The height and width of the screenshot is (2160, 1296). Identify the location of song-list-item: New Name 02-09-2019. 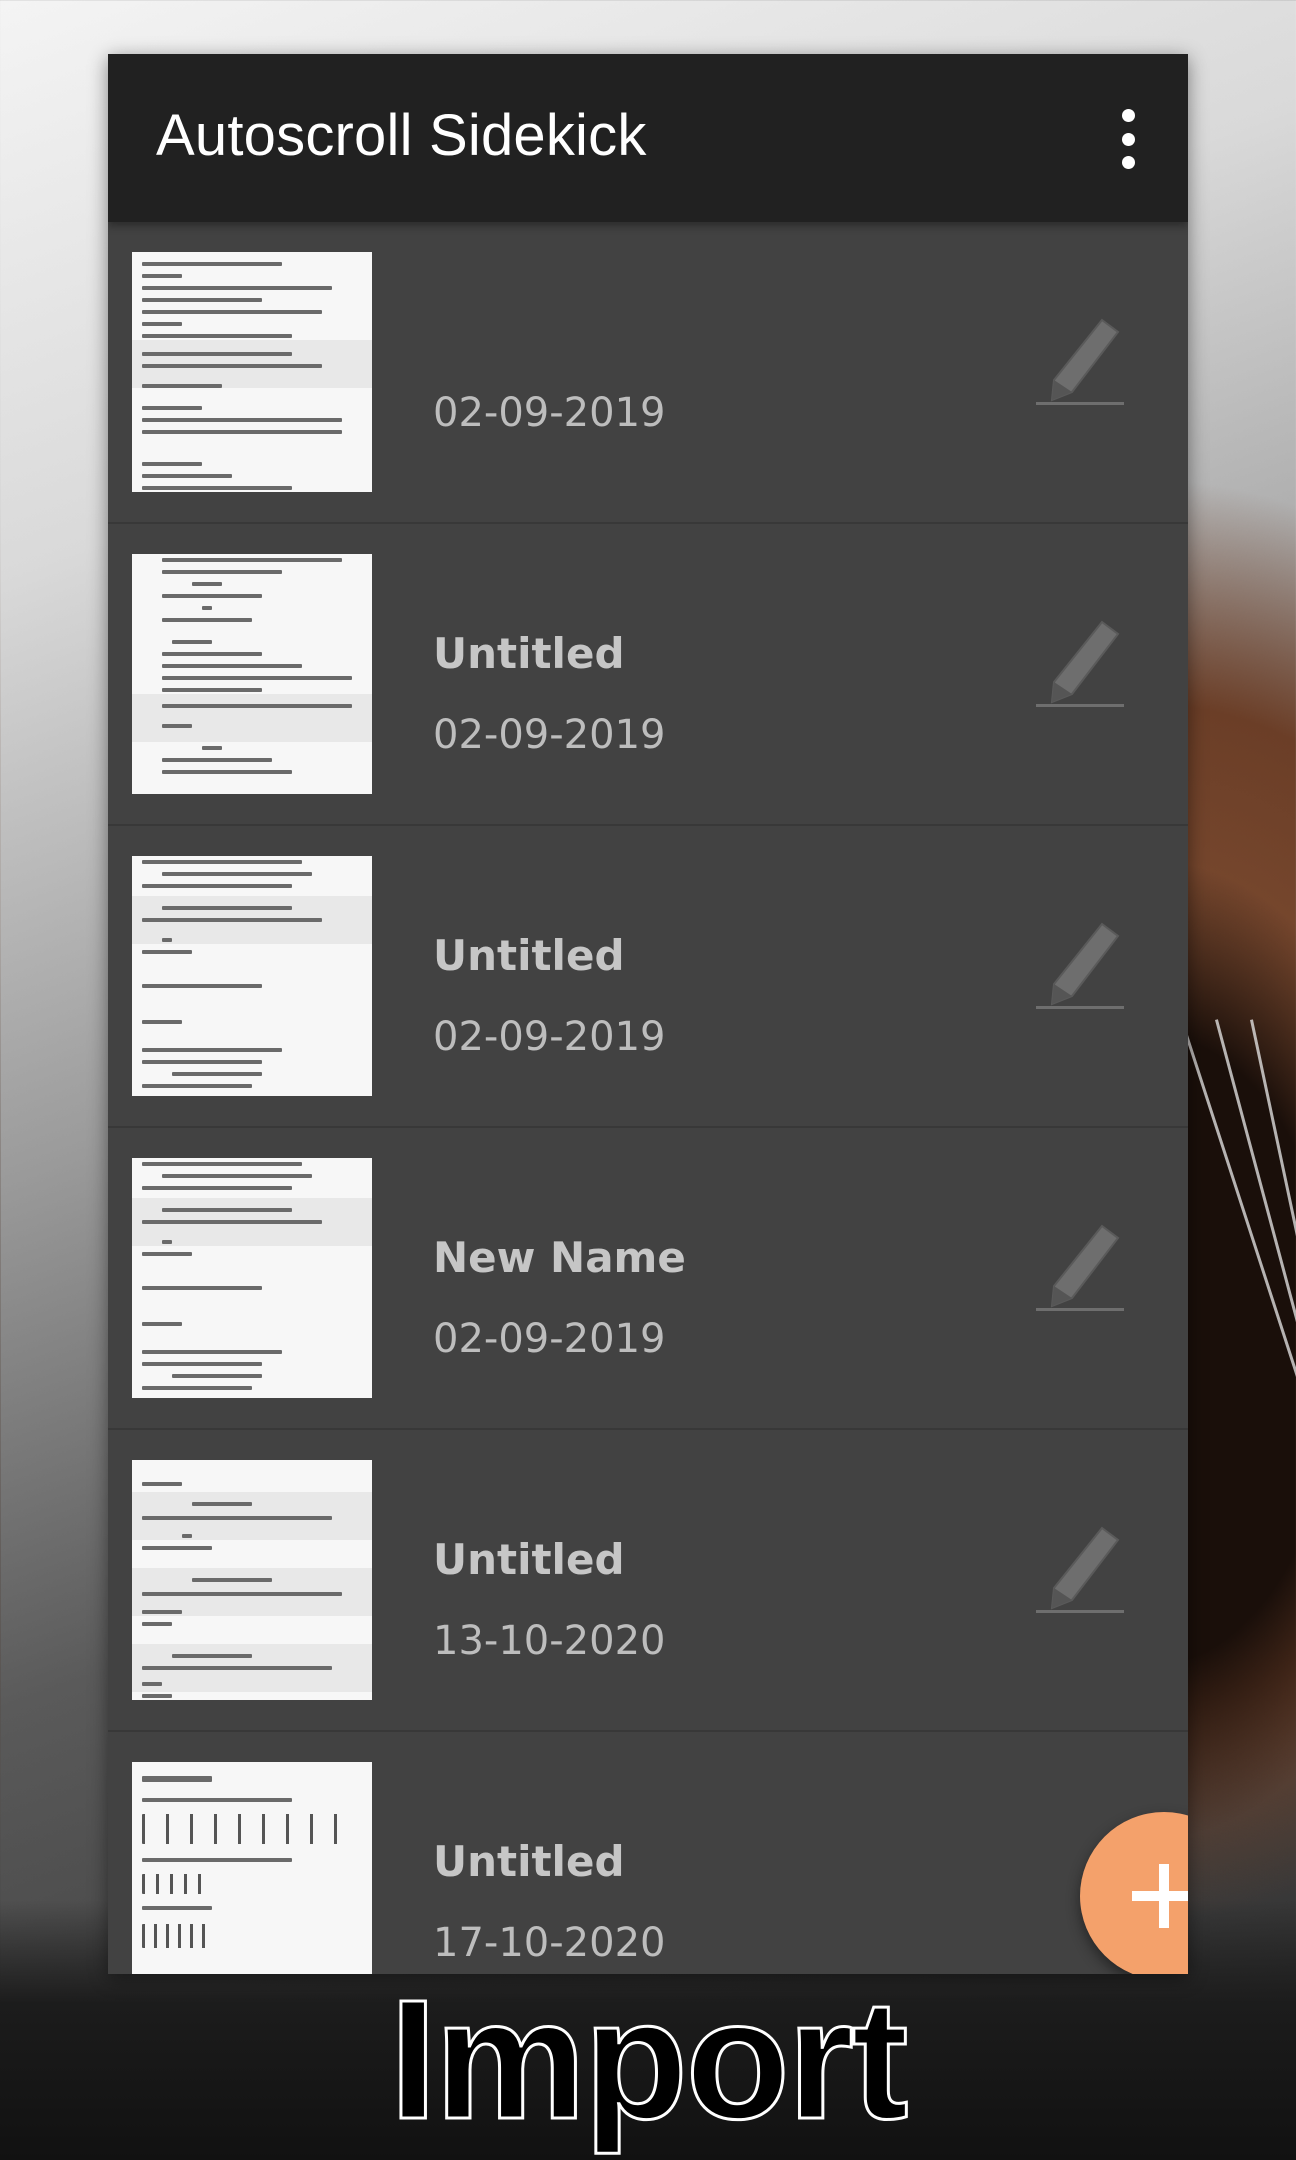
(648, 1279).